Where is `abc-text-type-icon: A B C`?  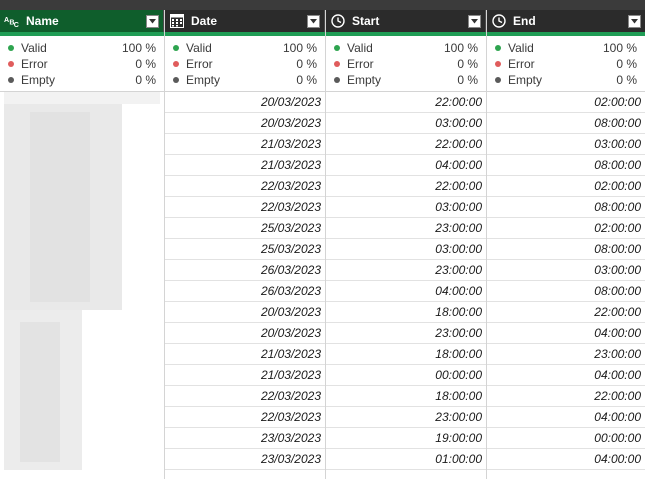 abc-text-type-icon: A B C is located at coordinates (12, 21).